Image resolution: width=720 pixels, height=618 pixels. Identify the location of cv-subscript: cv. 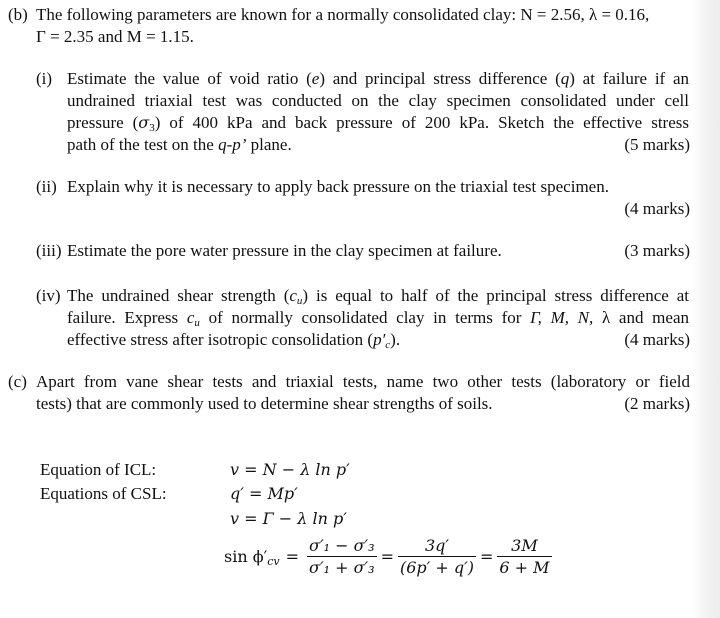
(273, 561).